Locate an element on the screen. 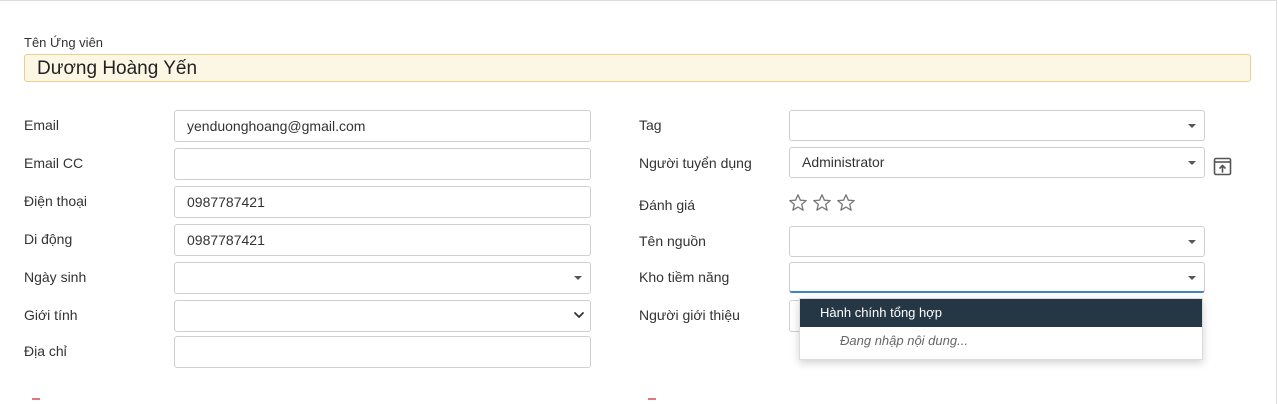 Image resolution: width=1278 pixels, height=404 pixels. mobile-label: Di động is located at coordinates (48, 239).